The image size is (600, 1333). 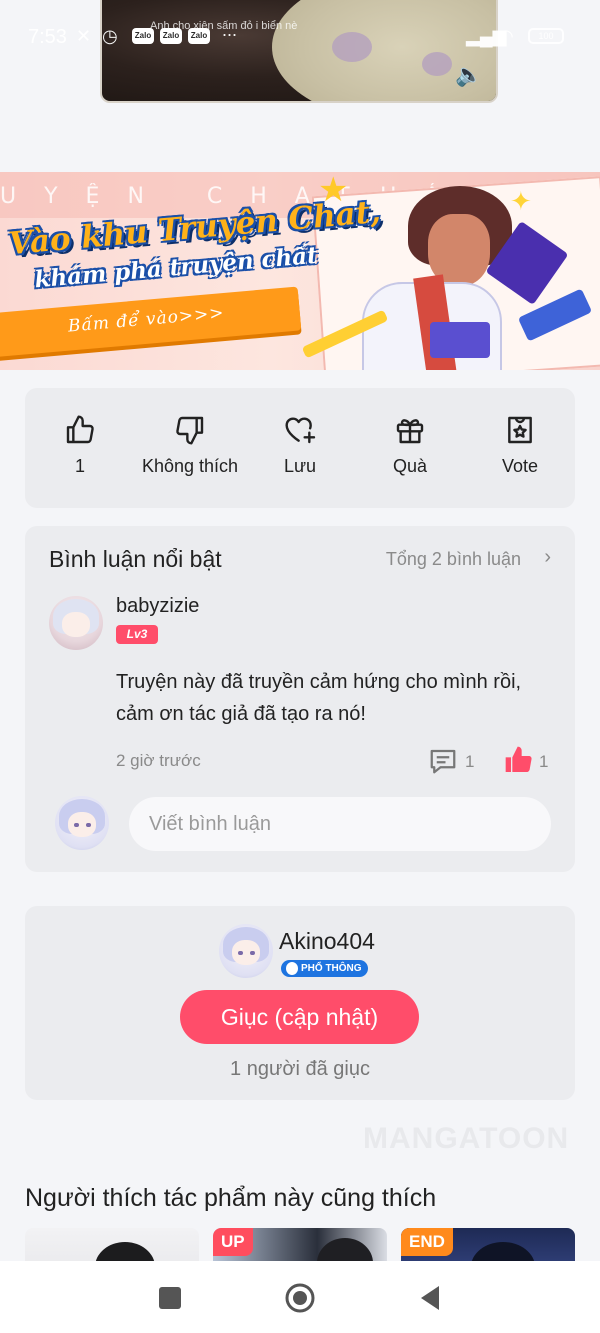 What do you see at coordinates (231, 1198) in the screenshot?
I see `recommend-title: Người thích tác phẩm này cũng thích` at bounding box center [231, 1198].